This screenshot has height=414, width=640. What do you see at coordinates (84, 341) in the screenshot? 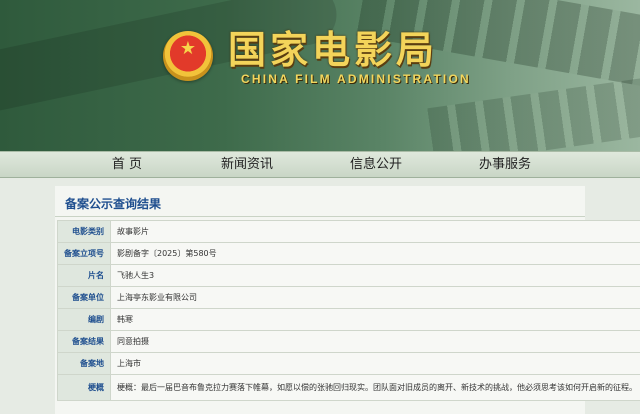
I see `field-label: 备案结果` at bounding box center [84, 341].